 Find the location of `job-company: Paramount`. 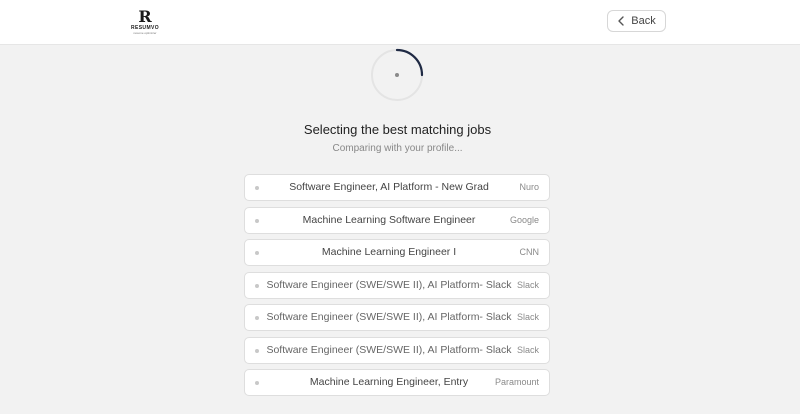

job-company: Paramount is located at coordinates (516, 382).